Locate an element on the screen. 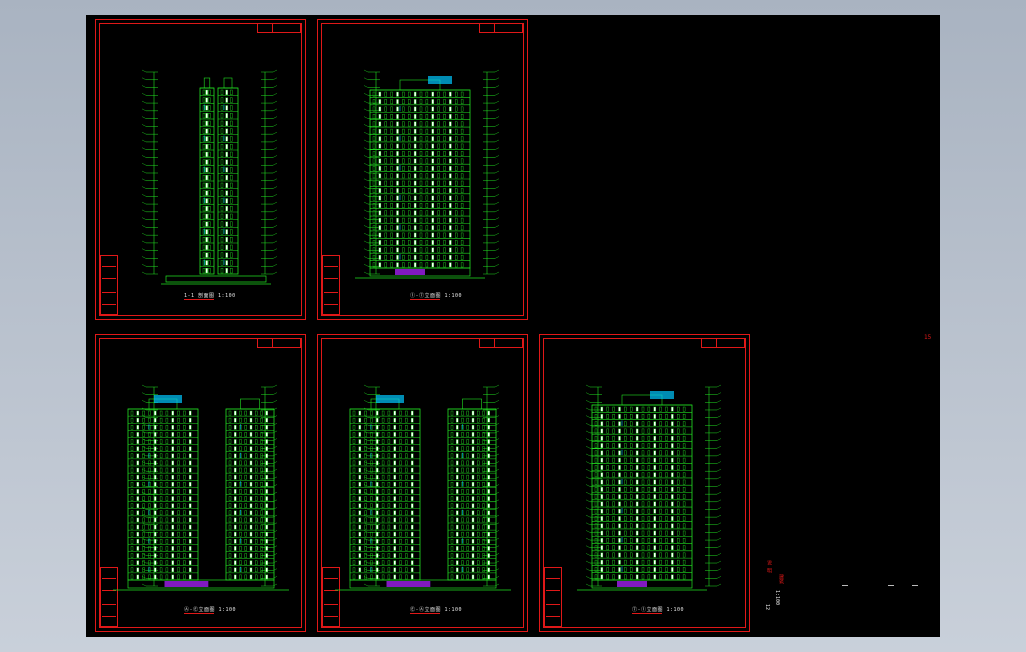 This screenshot has width=1026, height=652. sheet-elevation-rear: ⑦-①立面图 1:100 is located at coordinates (644, 483).